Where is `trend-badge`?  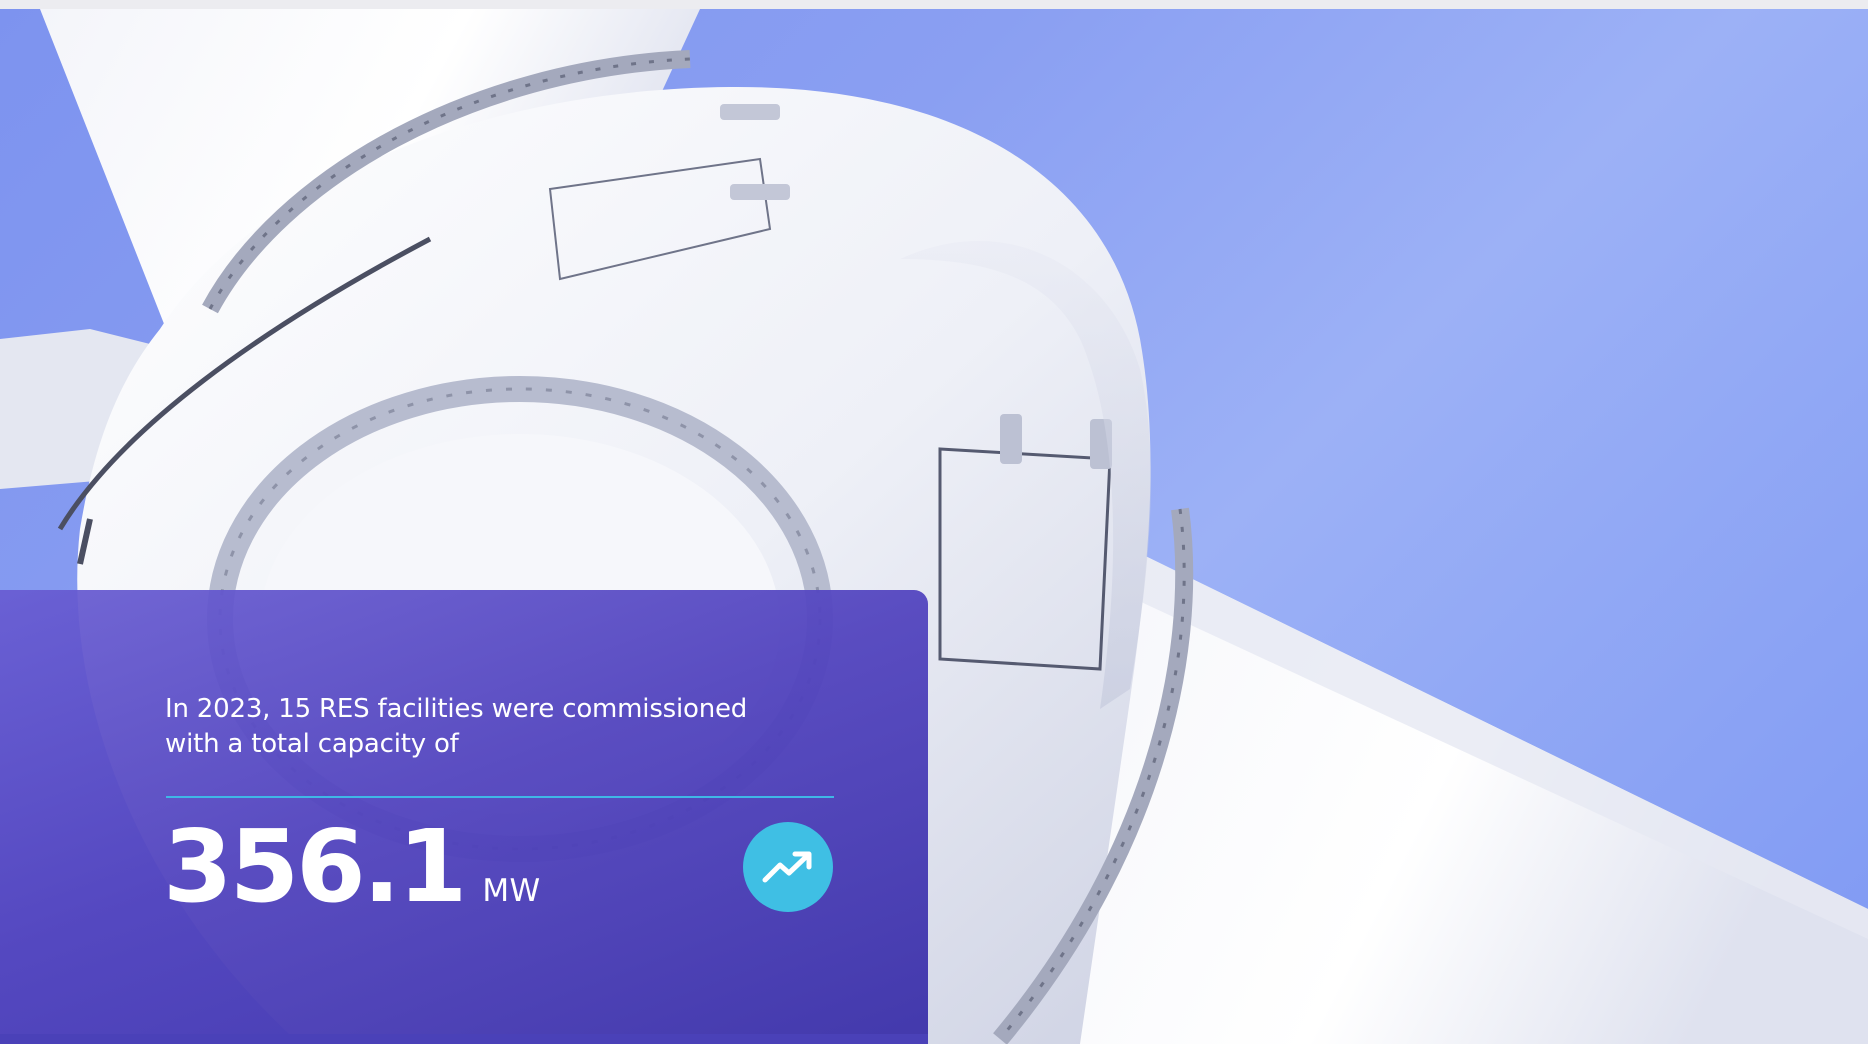
trend-badge is located at coordinates (788, 867).